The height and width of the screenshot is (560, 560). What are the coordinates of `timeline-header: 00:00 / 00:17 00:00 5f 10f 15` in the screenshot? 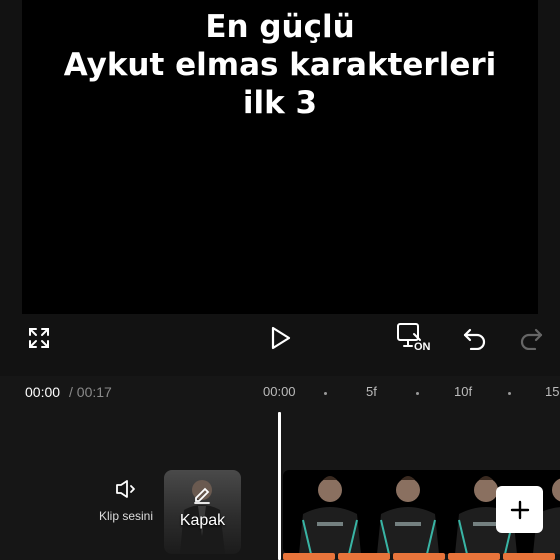 It's located at (280, 391).